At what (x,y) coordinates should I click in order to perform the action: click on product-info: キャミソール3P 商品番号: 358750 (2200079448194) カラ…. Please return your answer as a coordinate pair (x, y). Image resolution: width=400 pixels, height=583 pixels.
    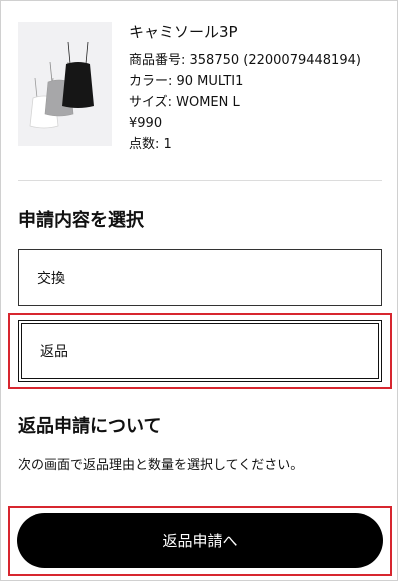
    Looking at the image, I should click on (255, 88).